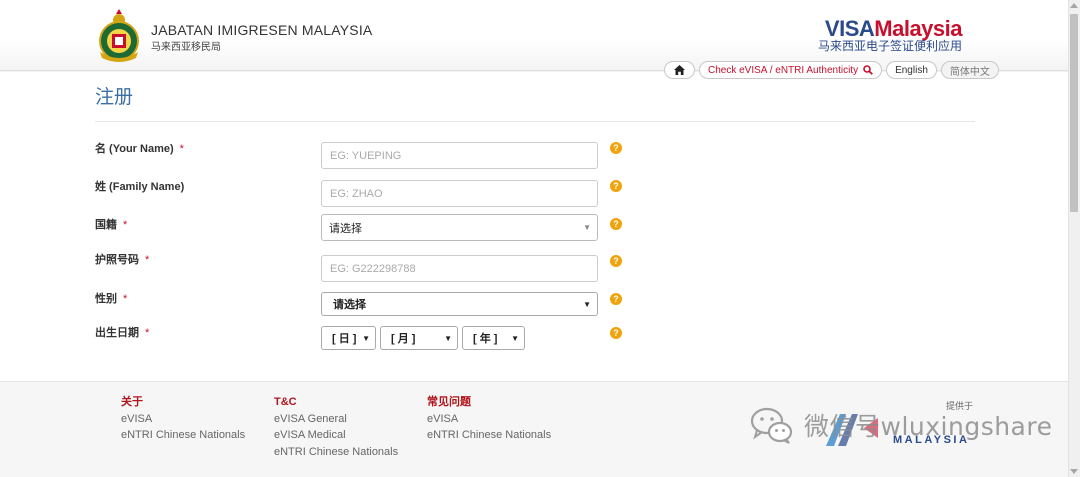 This screenshot has height=477, width=1080. Describe the element at coordinates (783, 70) in the screenshot. I see `check-authenticity-label: Check eVISA / eNTRI Authenticity` at that location.